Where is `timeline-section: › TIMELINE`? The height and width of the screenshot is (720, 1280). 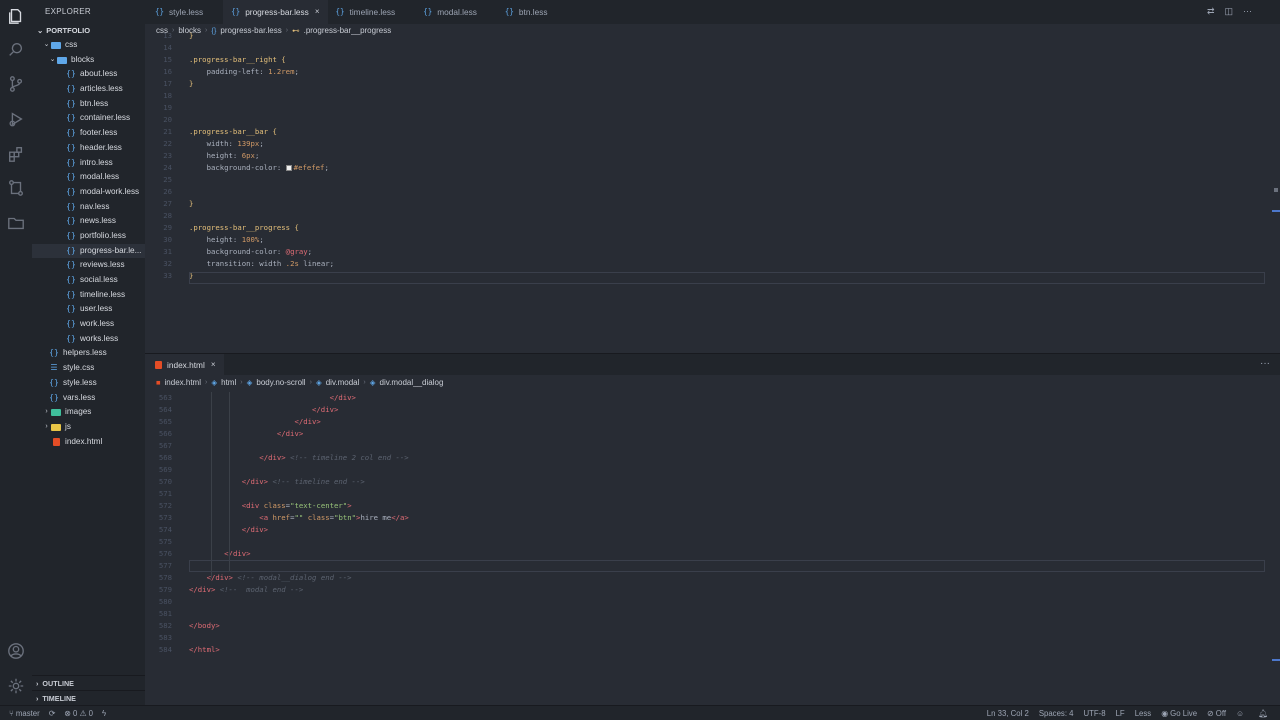
timeline-section: › TIMELINE is located at coordinates (88, 697).